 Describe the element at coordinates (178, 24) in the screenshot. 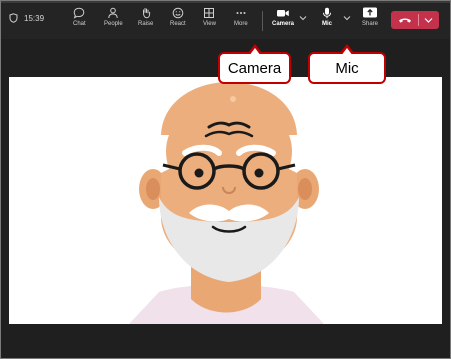

I see `react-label: React` at that location.